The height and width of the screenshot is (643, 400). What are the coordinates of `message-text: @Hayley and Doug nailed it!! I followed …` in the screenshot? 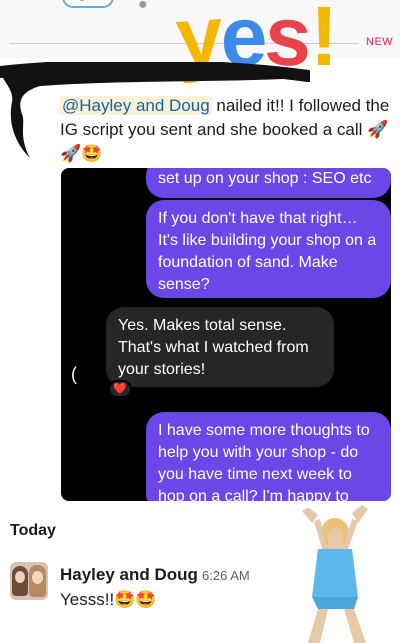 It's located at (225, 130).